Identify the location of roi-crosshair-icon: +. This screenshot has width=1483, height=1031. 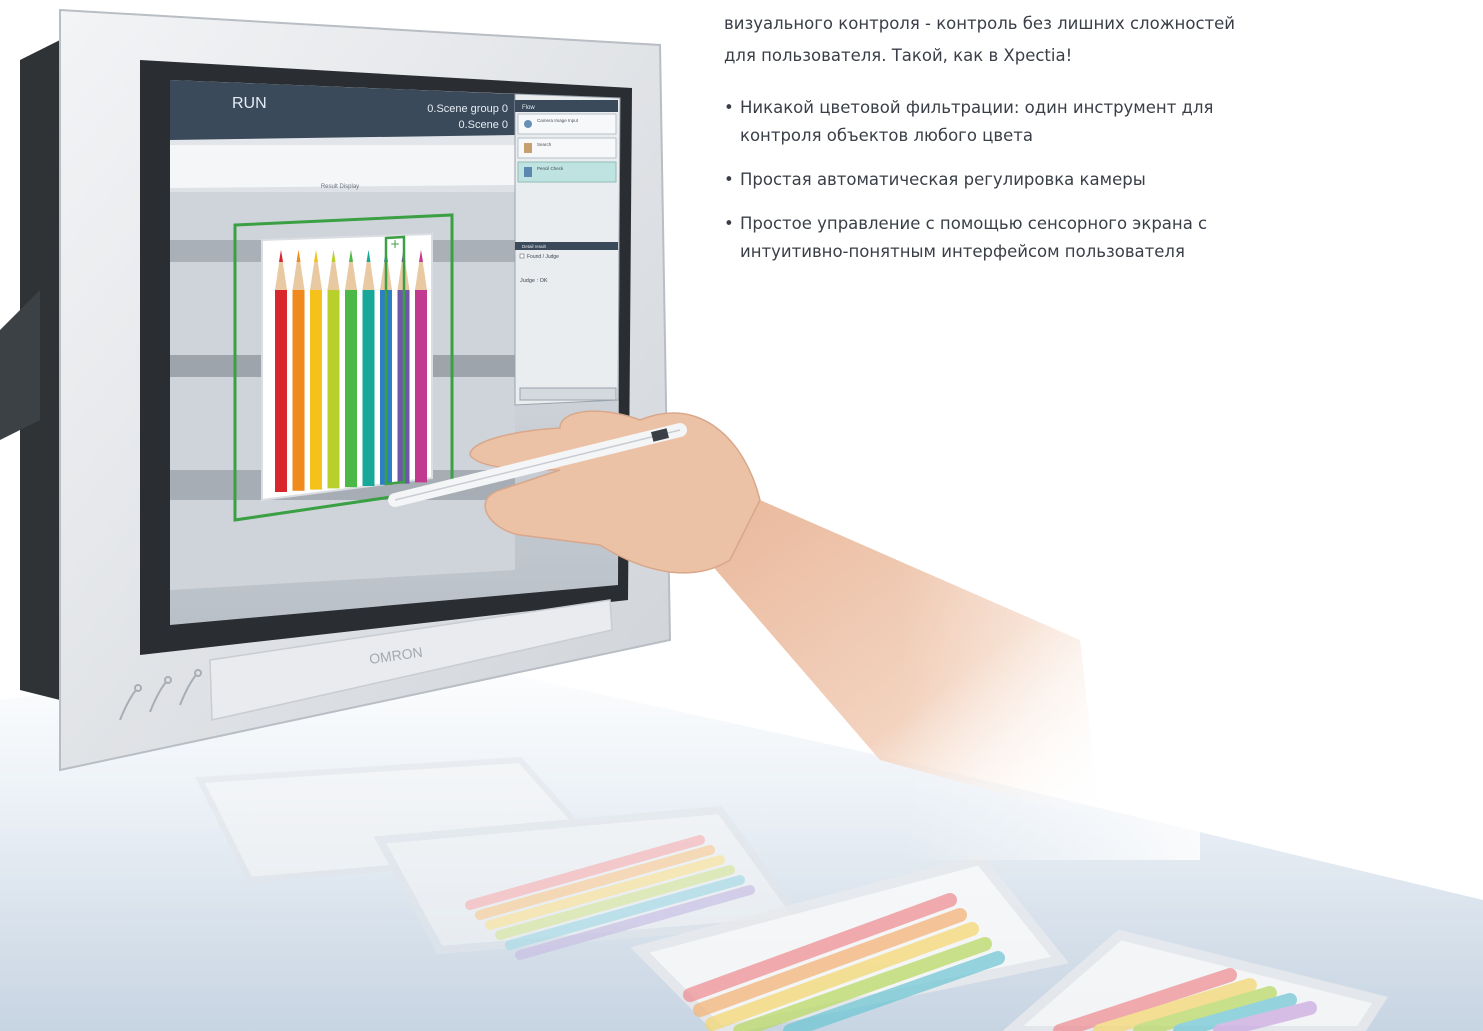
(395, 244).